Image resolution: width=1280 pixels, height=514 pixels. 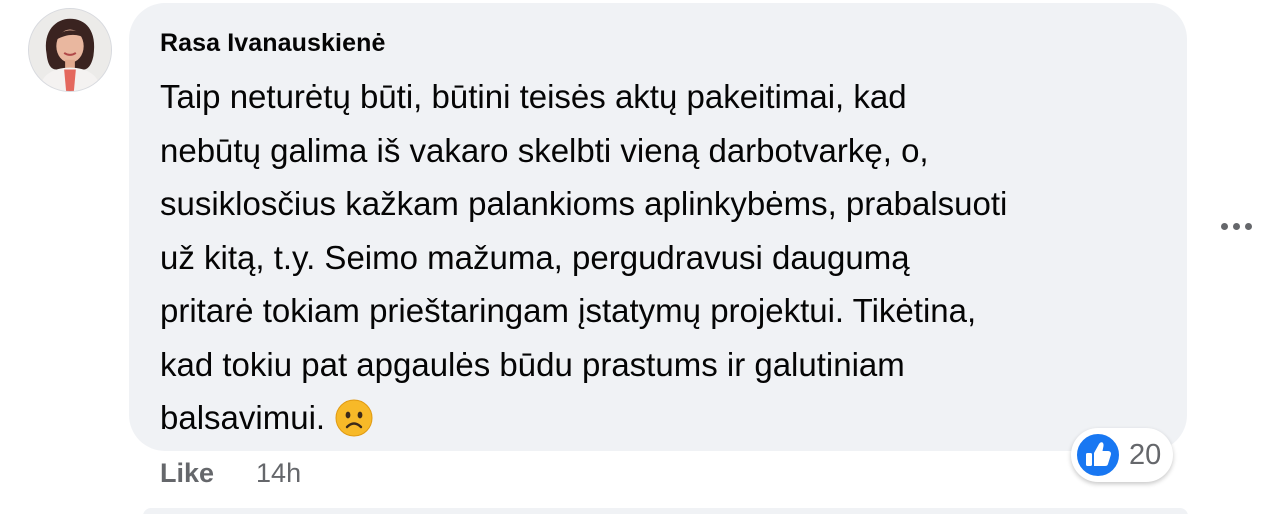 I want to click on author-avatar, so click(x=70, y=50).